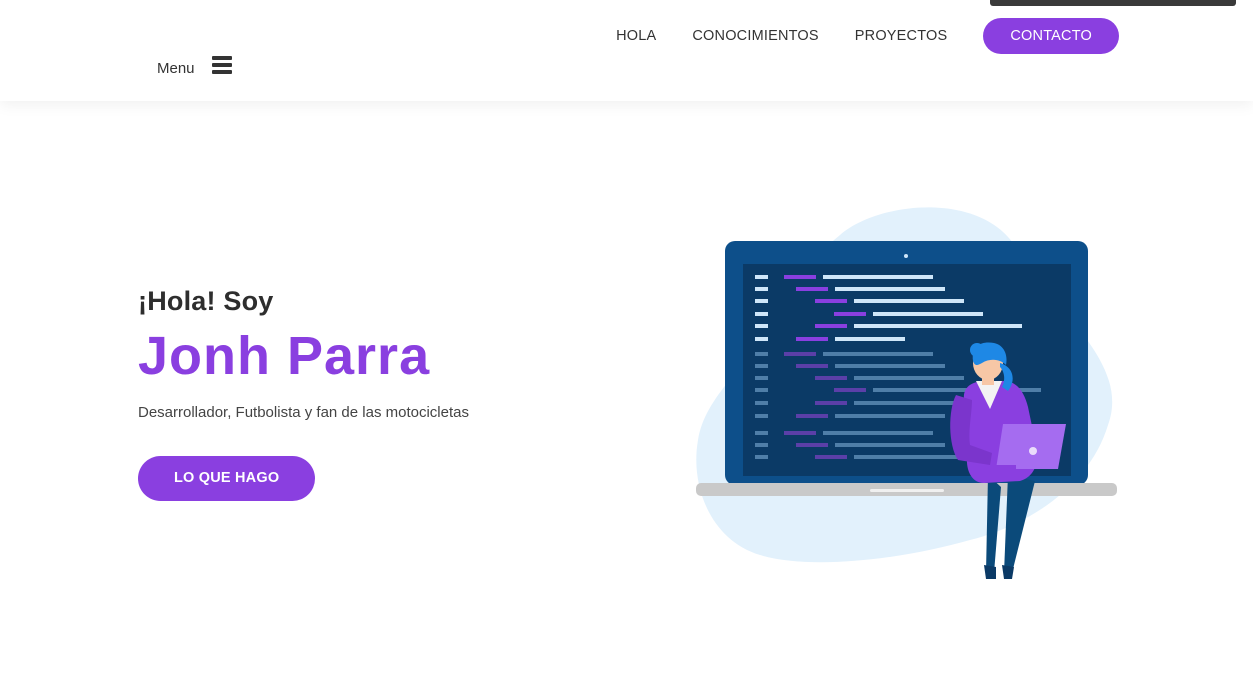 The height and width of the screenshot is (698, 1253). What do you see at coordinates (284, 356) in the screenshot?
I see `hero-name: Jonh Parra` at bounding box center [284, 356].